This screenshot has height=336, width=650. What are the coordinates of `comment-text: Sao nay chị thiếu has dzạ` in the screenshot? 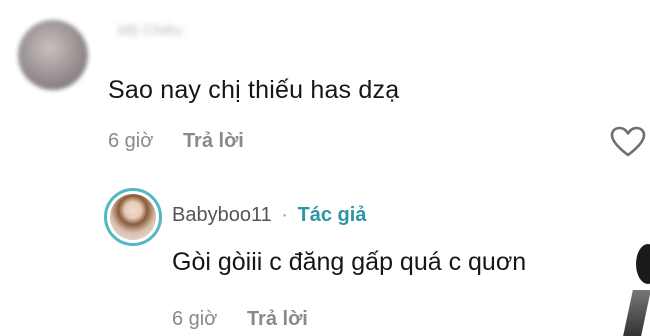 It's located at (254, 90).